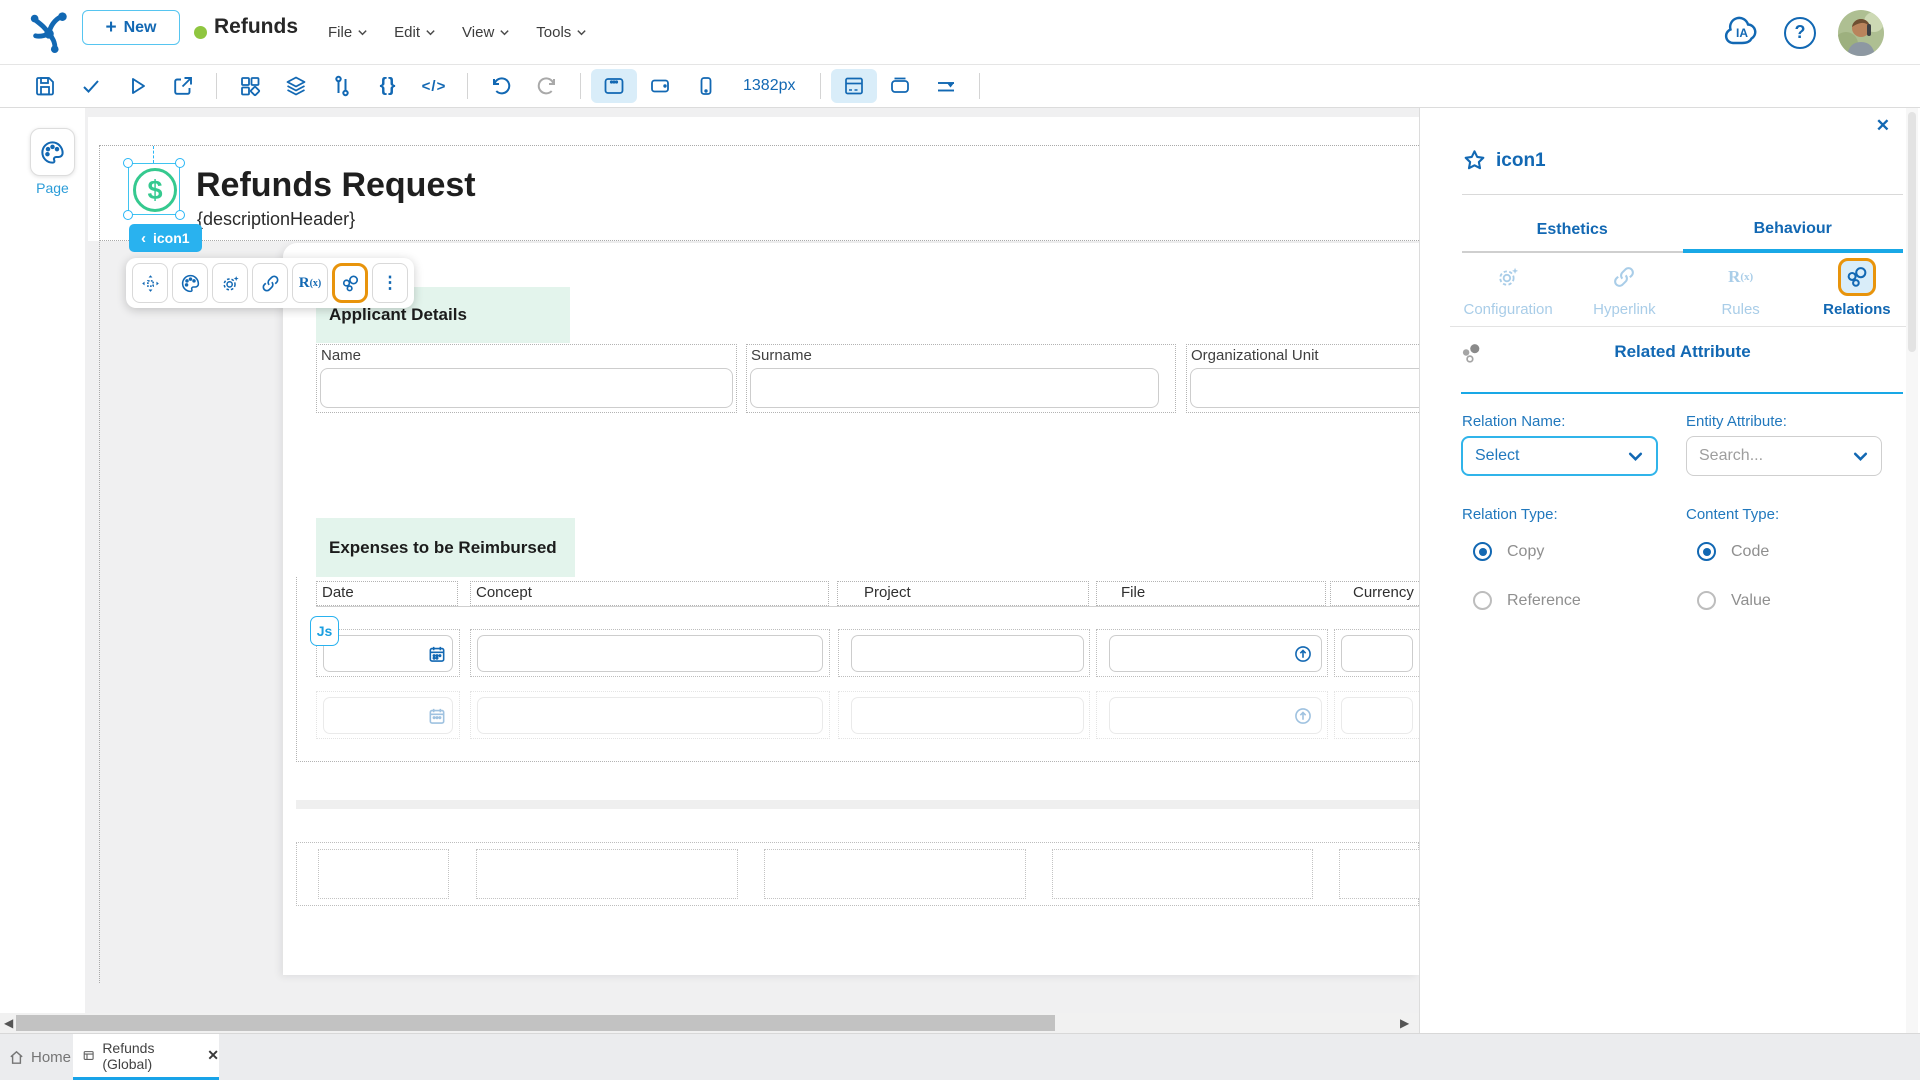 The height and width of the screenshot is (1080, 1920). Describe the element at coordinates (1741, 288) in the screenshot. I see `subtab-rules: R (x) Rules` at that location.